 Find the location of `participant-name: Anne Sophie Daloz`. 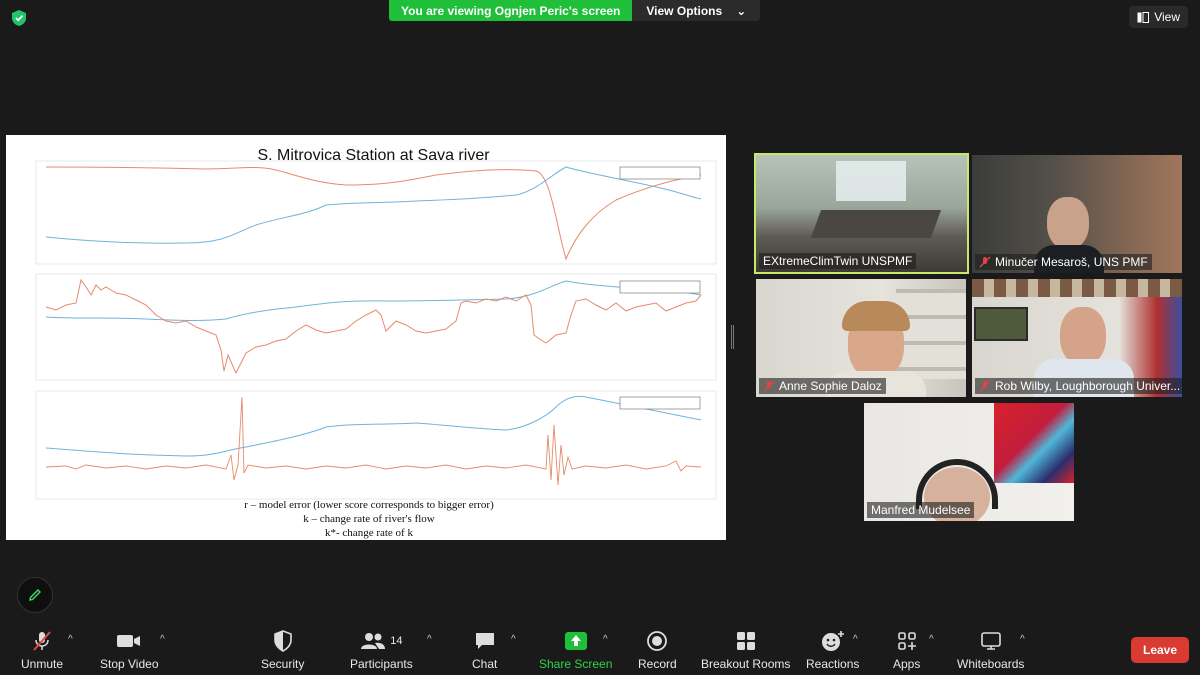

participant-name: Anne Sophie Daloz is located at coordinates (830, 386).